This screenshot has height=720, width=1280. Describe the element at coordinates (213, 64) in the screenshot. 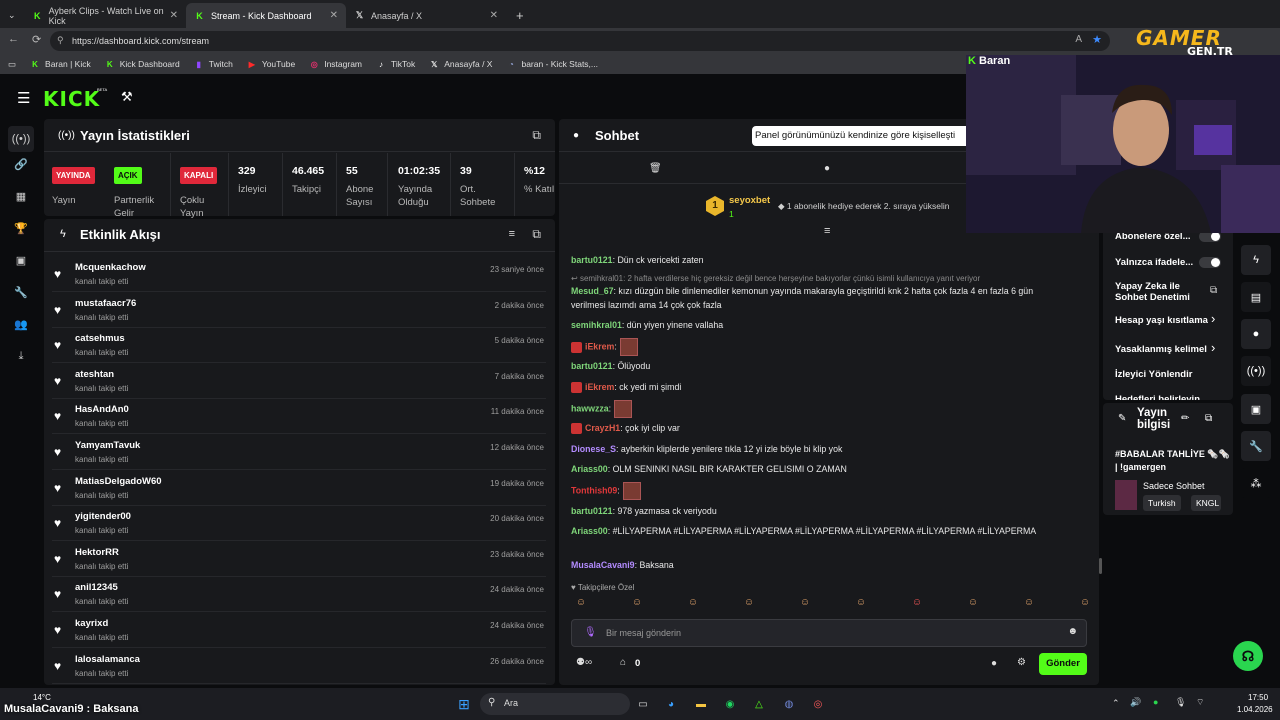

I see `bookmark-twitch: ▮ Twitch` at that location.